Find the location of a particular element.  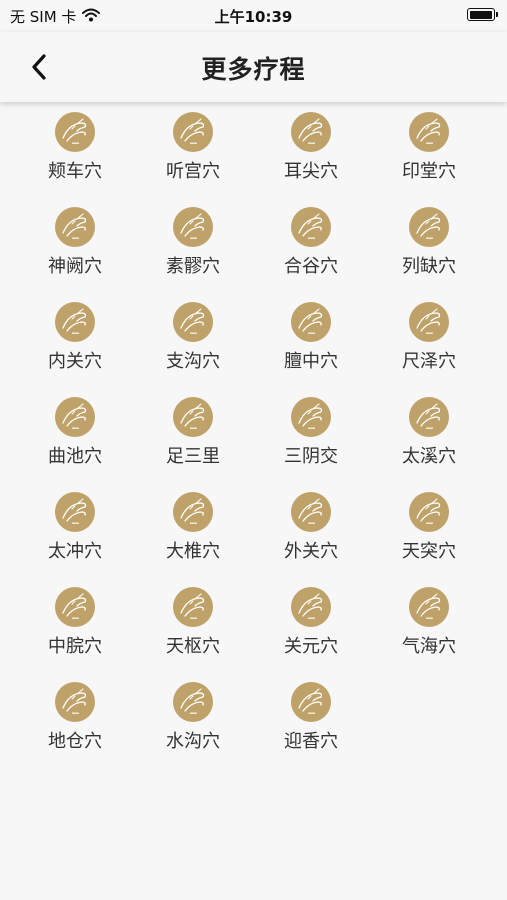

acupoint-label: 支沟穴 is located at coordinates (193, 361).